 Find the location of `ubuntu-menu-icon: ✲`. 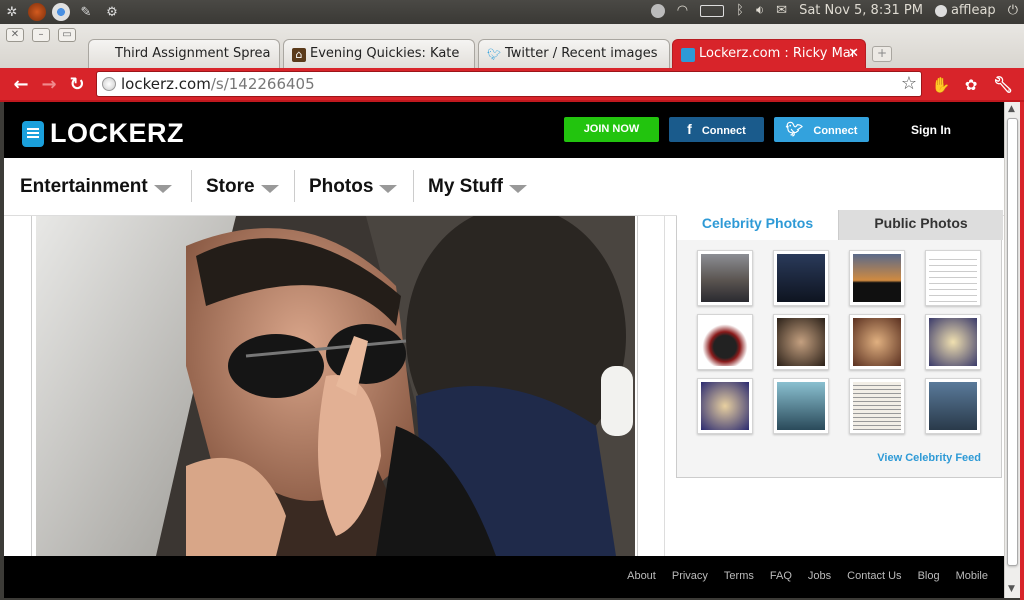

ubuntu-menu-icon: ✲ is located at coordinates (12, 12).